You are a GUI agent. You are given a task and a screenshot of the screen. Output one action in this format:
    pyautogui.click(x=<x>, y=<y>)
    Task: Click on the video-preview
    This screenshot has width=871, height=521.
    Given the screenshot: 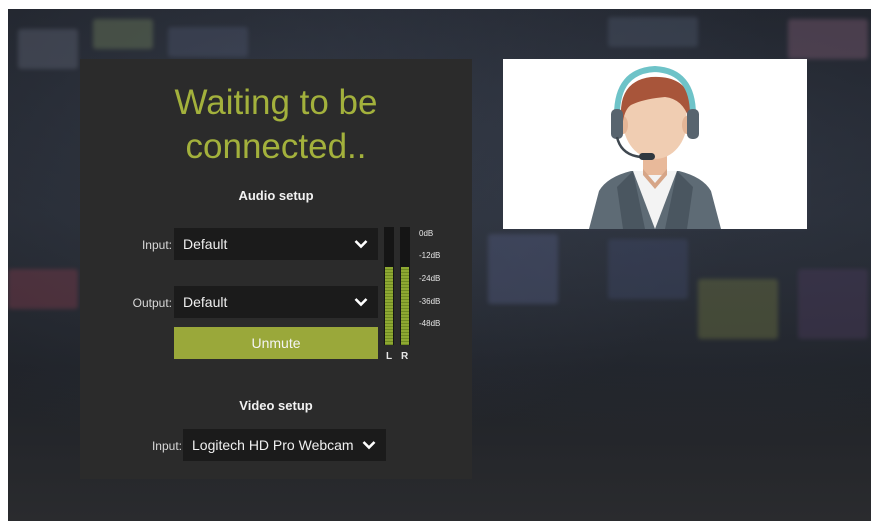 What is the action you would take?
    pyautogui.click(x=655, y=144)
    